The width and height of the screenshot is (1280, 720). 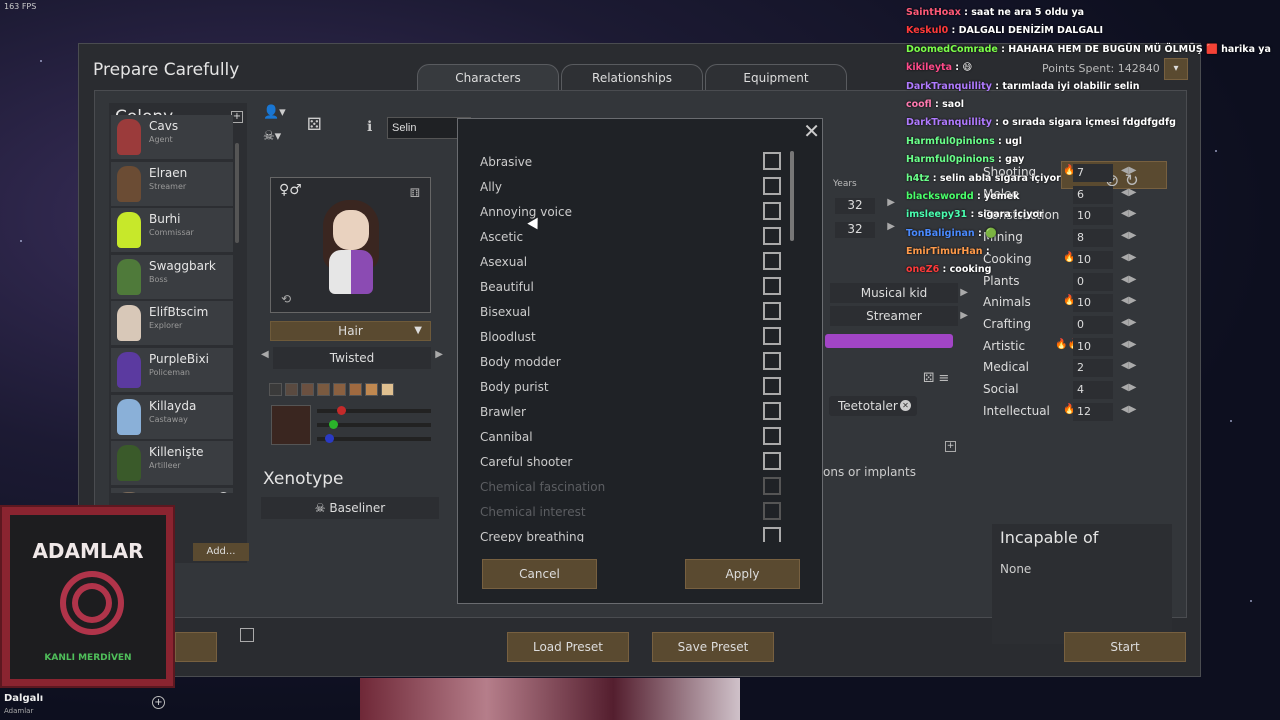 What do you see at coordinates (936, 378) in the screenshot?
I see `randomize-traits-icon: ⚄ ≡` at bounding box center [936, 378].